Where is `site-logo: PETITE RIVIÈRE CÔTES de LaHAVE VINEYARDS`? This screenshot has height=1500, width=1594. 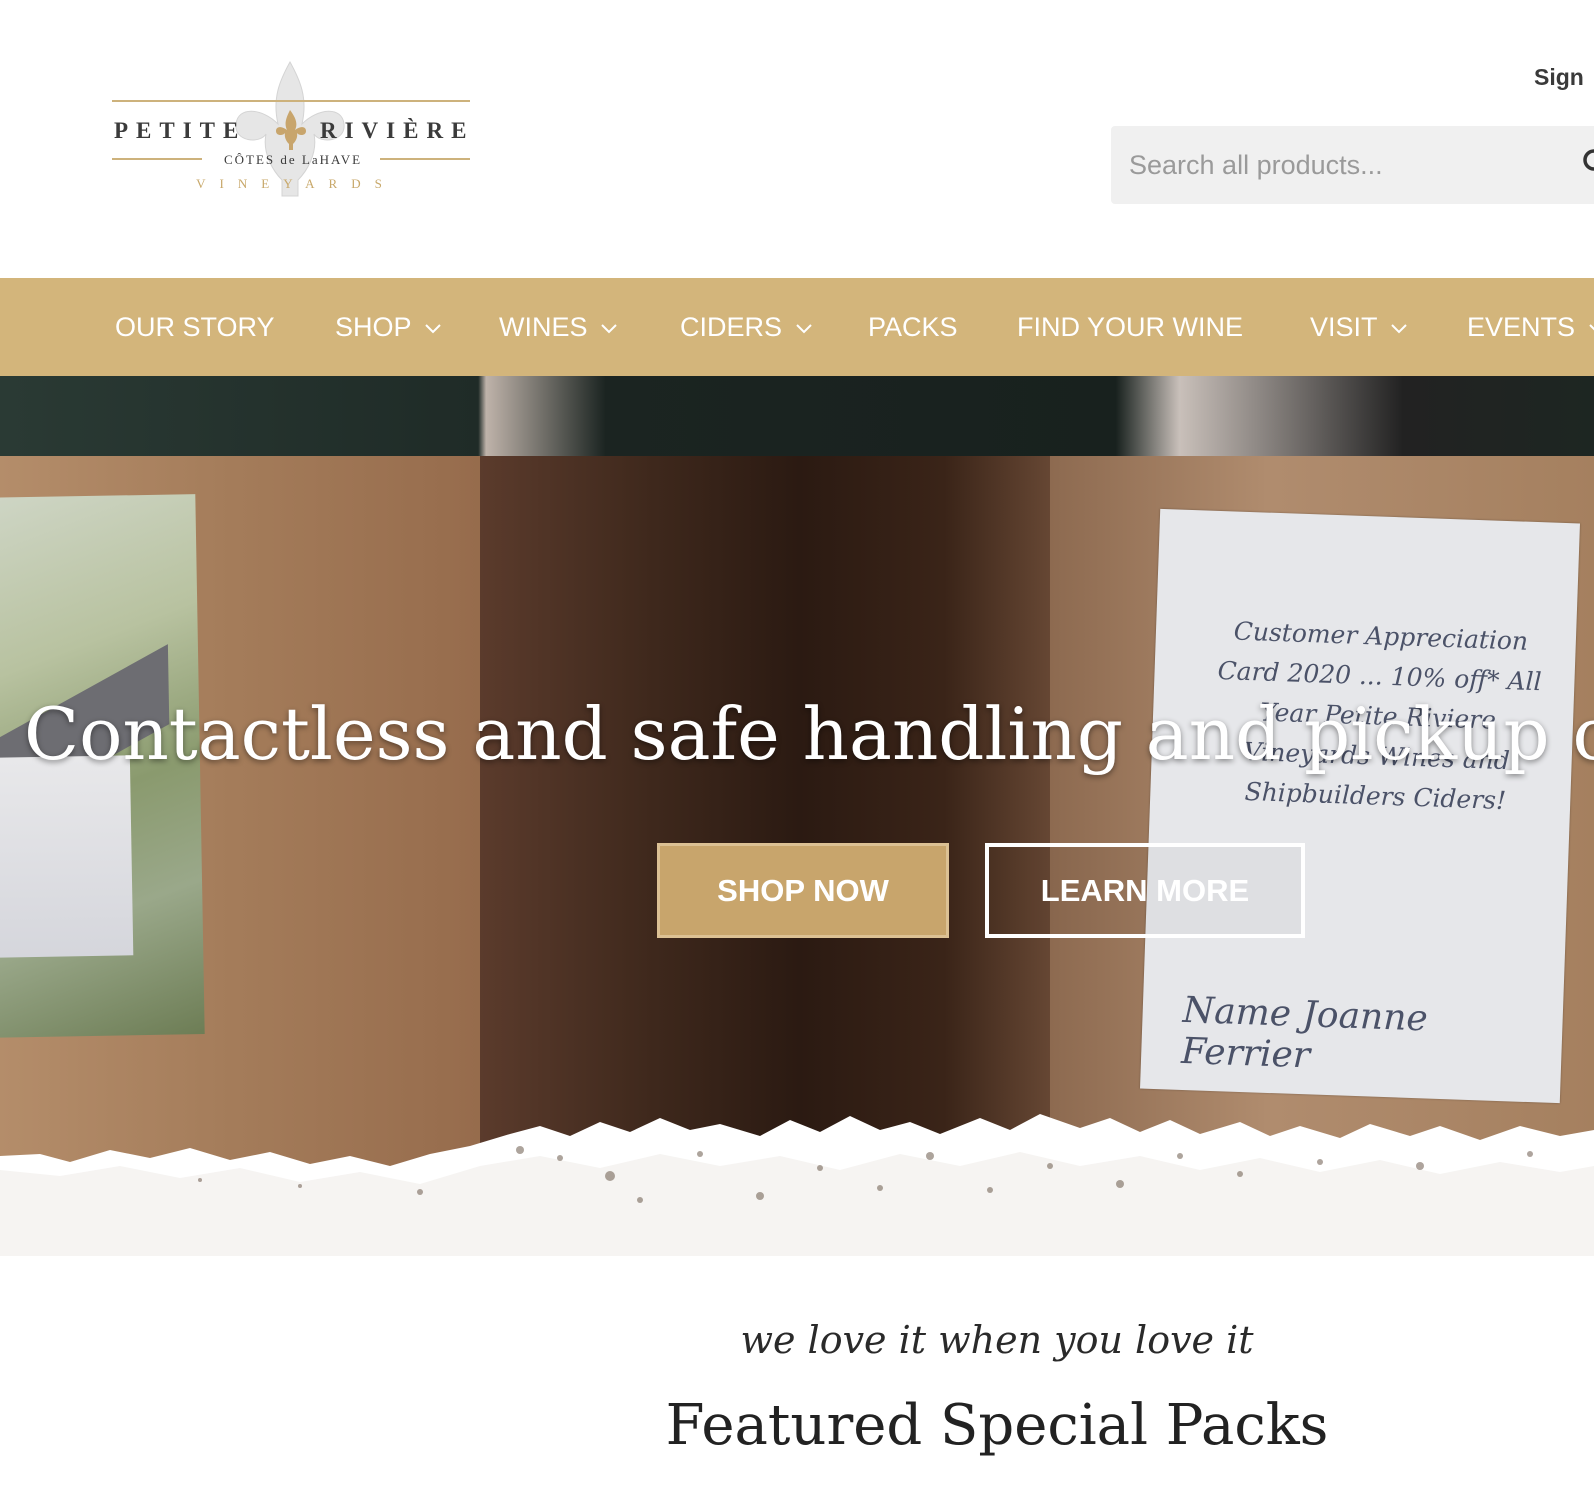 site-logo: PETITE RIVIÈRE CÔTES de LaHAVE VINEYARDS is located at coordinates (293, 129).